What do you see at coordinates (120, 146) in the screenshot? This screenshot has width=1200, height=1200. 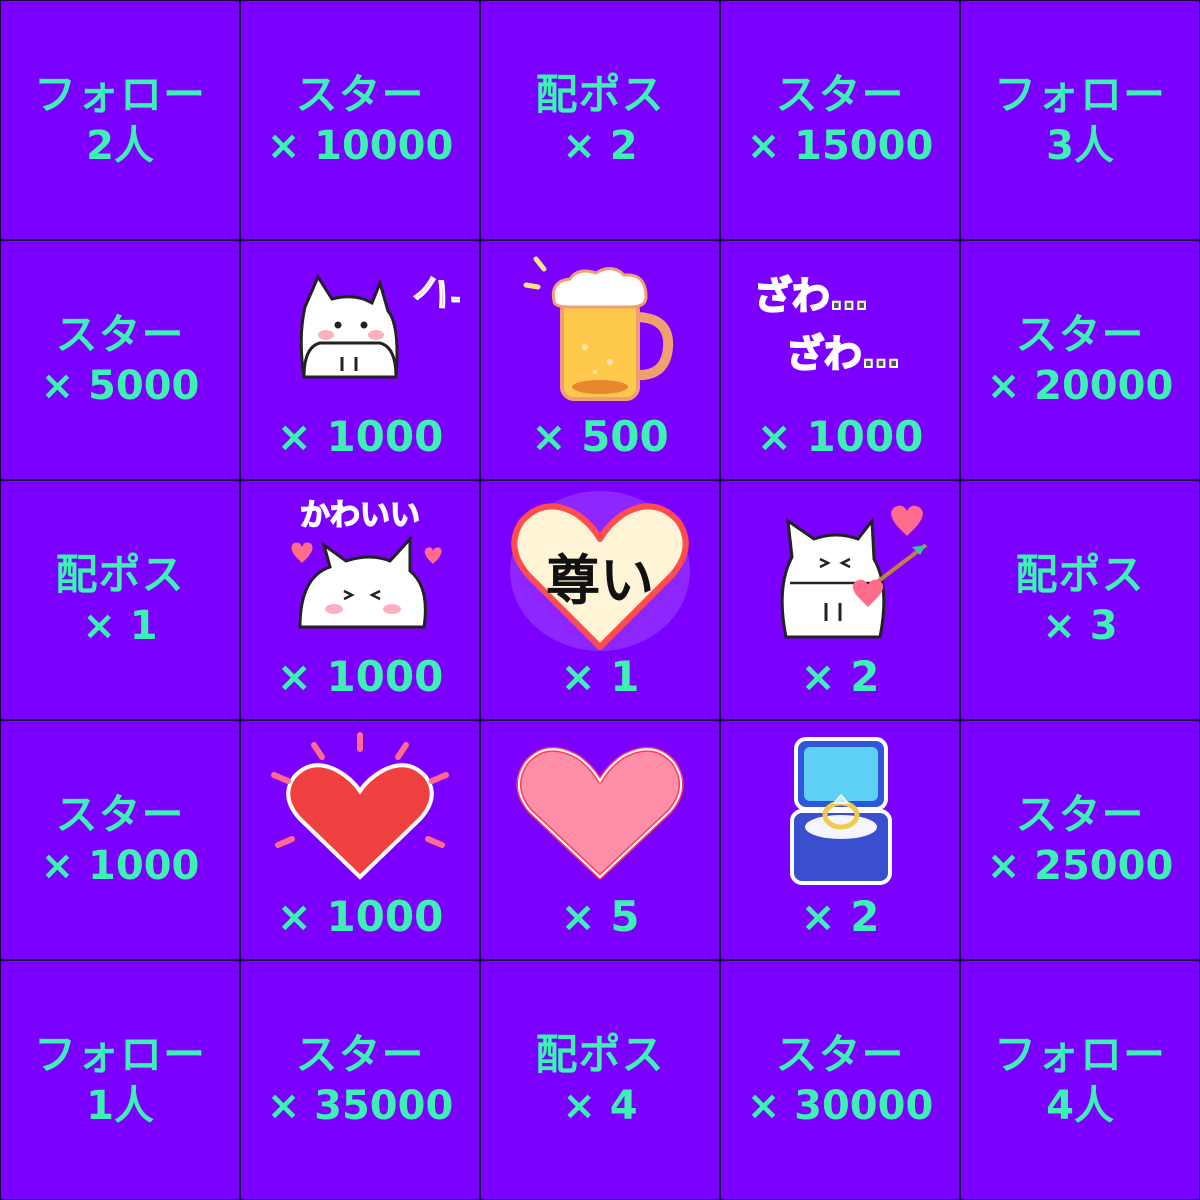 I see `cell-count: 2人` at bounding box center [120, 146].